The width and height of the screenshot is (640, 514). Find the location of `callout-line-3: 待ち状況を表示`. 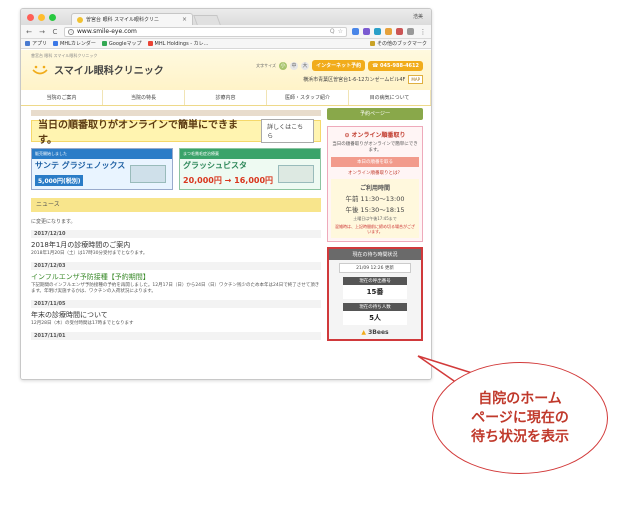

callout-line-3: 待ち状況を表示 is located at coordinates (520, 436).